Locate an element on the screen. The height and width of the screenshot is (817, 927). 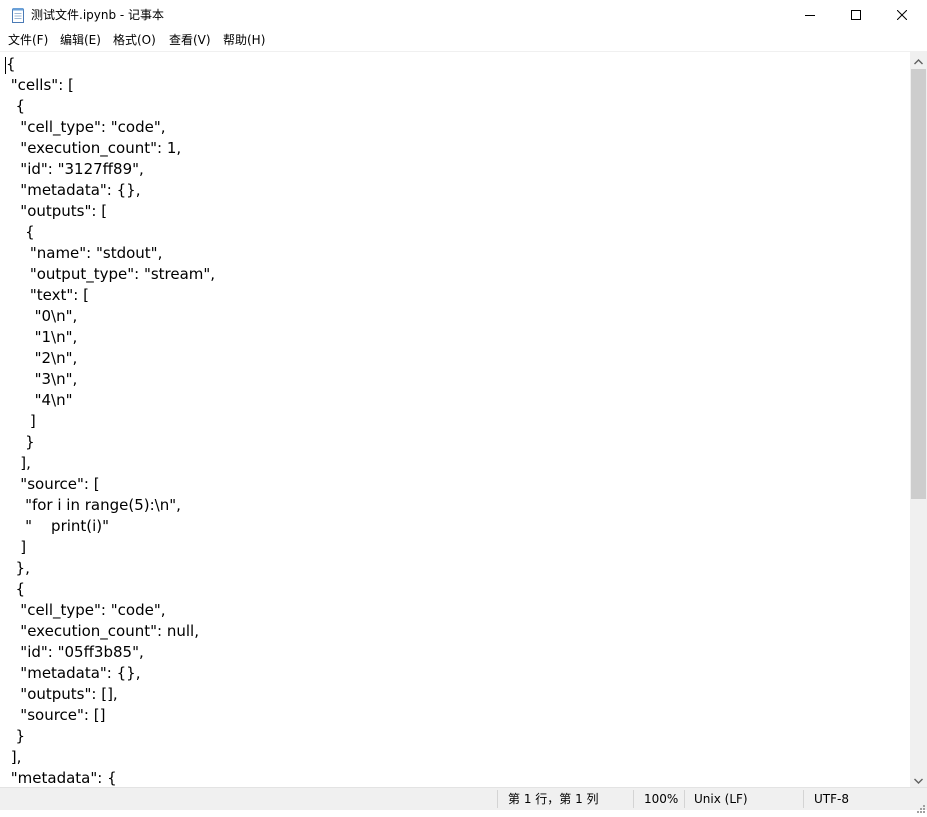
chevron-down-icon is located at coordinates (918, 778).